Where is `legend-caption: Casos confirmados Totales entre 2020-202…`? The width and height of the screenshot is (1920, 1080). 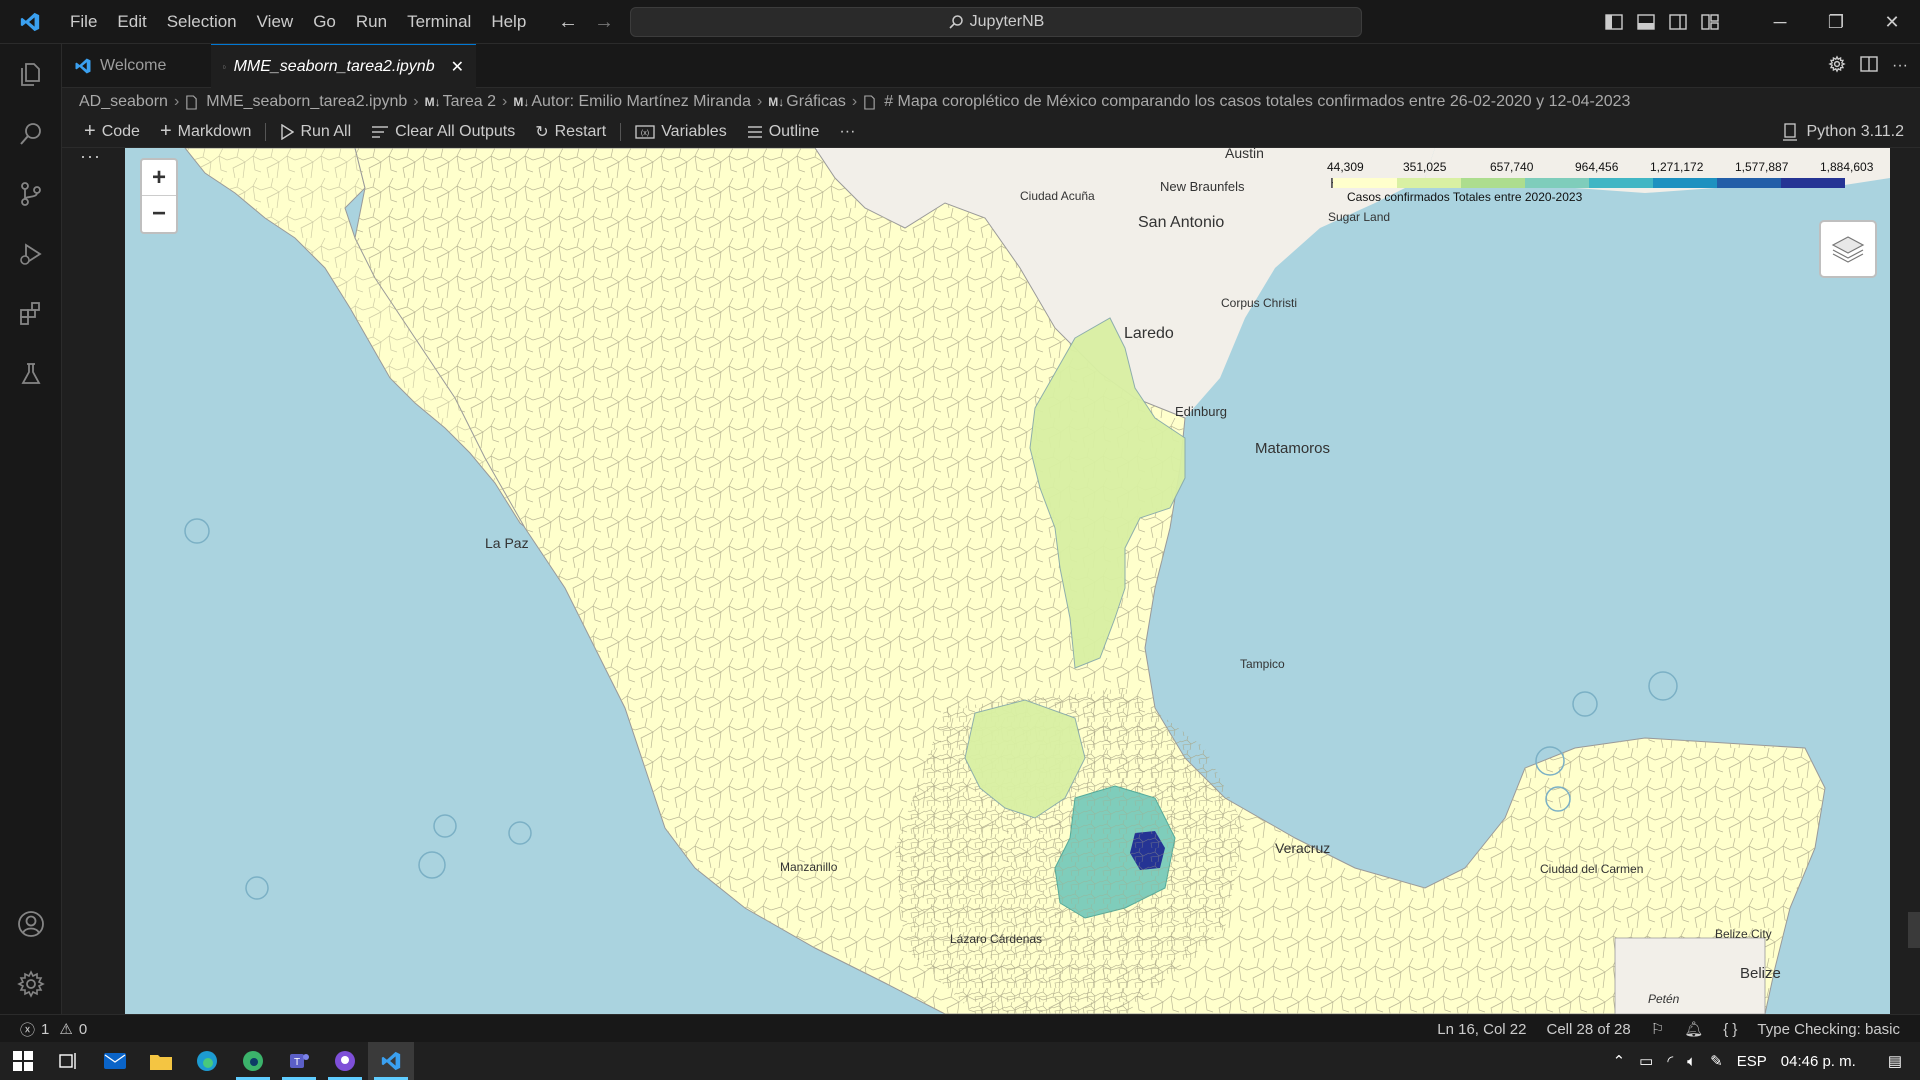 legend-caption: Casos confirmados Totales entre 2020-202… is located at coordinates (1465, 197).